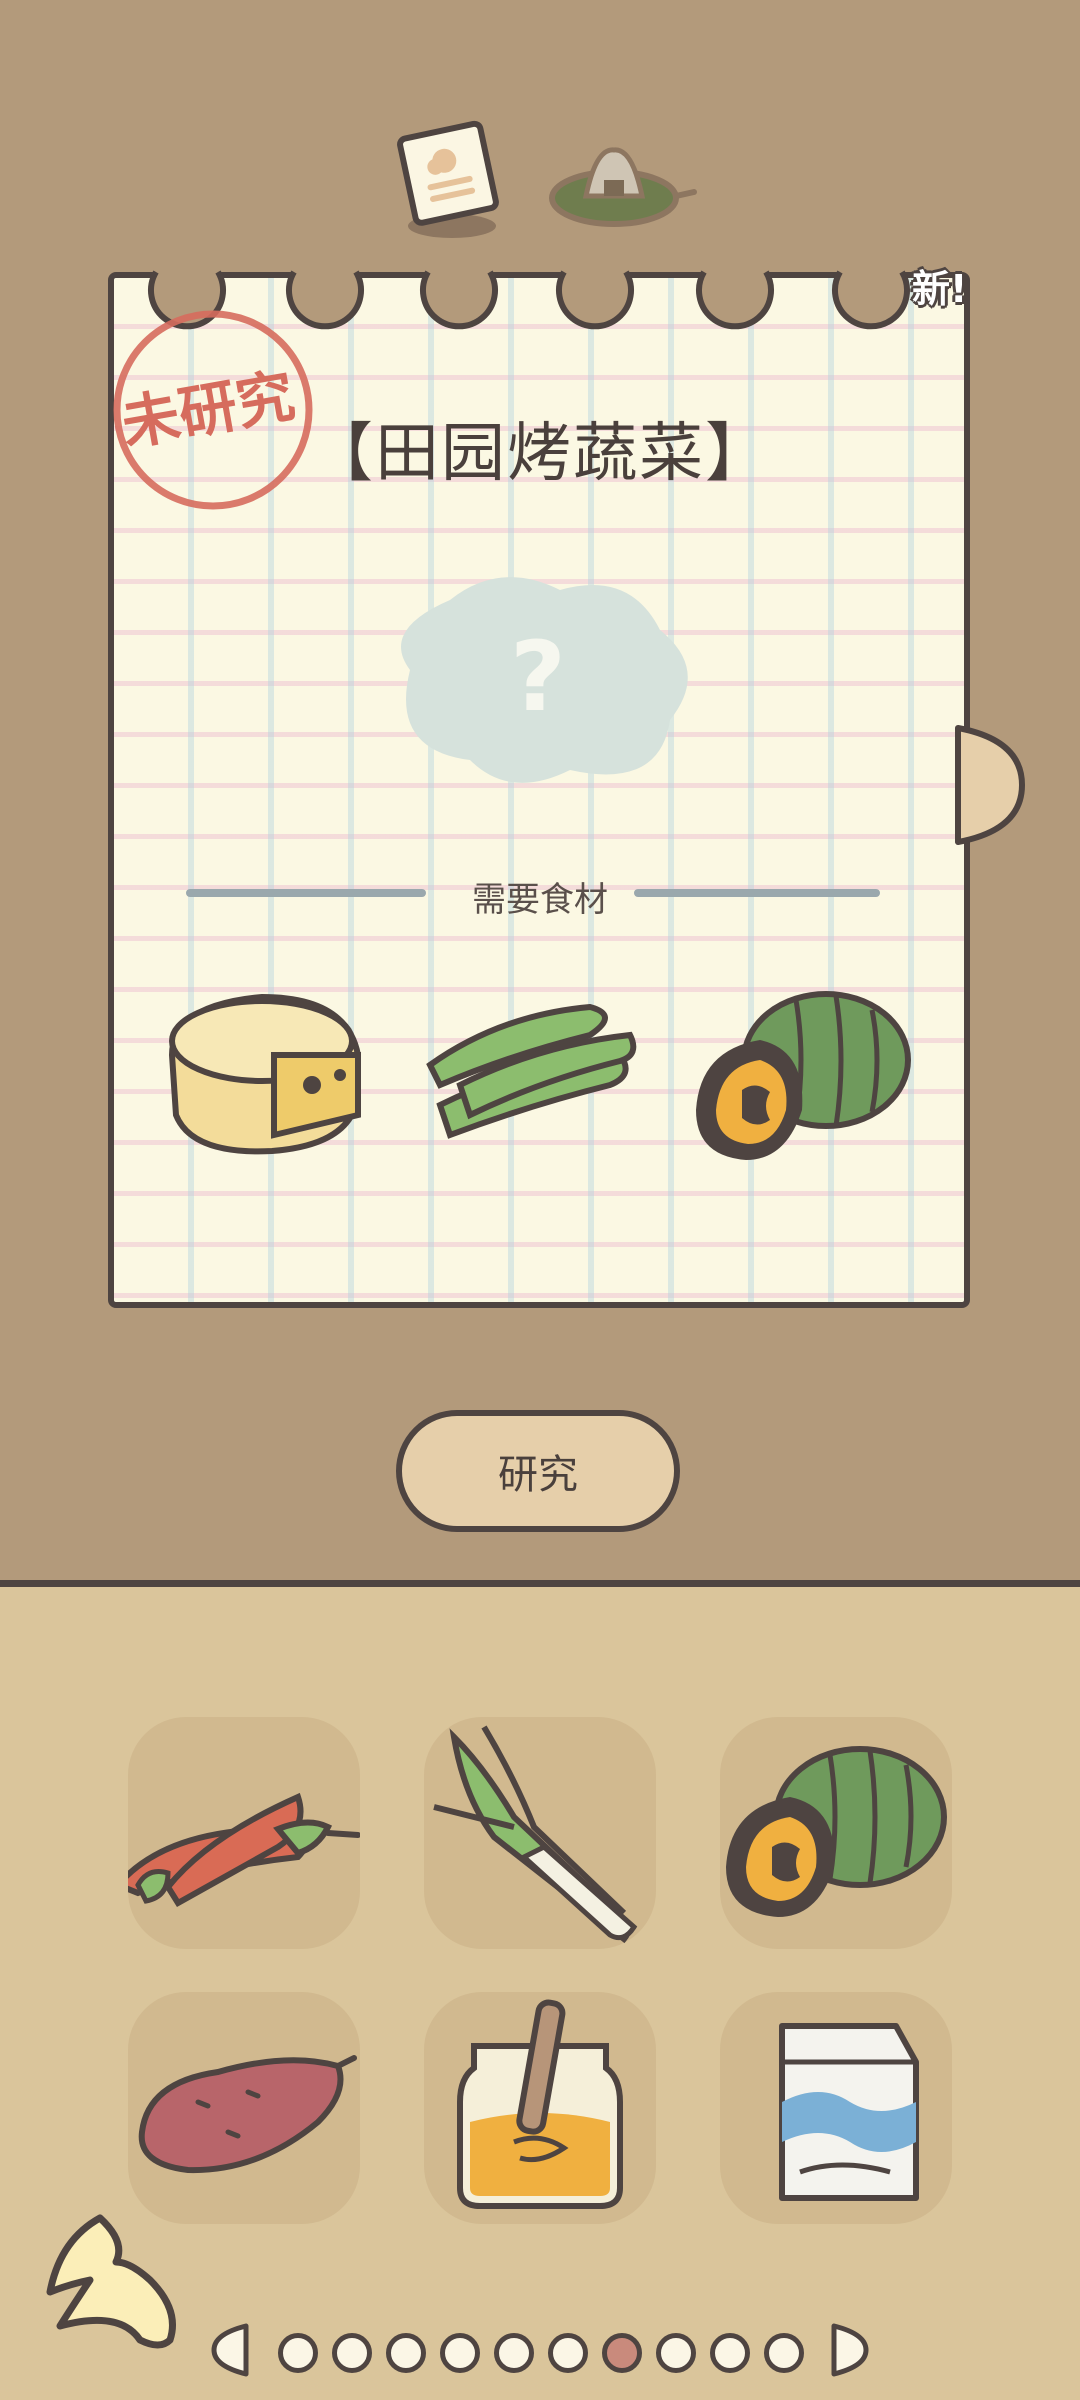 The width and height of the screenshot is (1080, 2400). Describe the element at coordinates (849, 2112) in the screenshot. I see `milk-carton-icon` at that location.